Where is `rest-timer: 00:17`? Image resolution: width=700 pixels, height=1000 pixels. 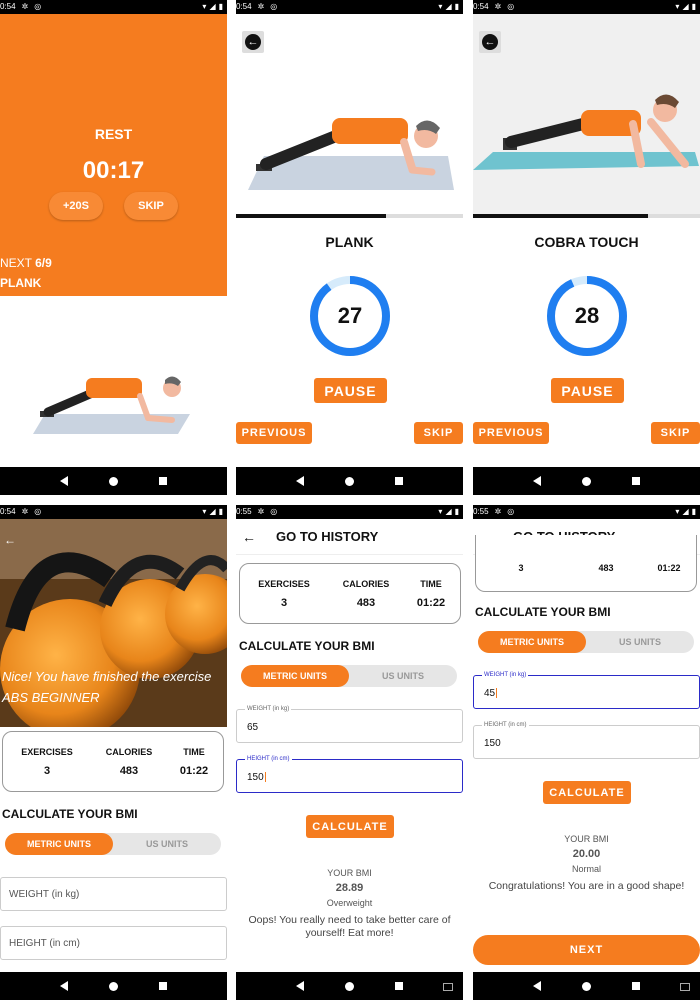 rest-timer: 00:17 is located at coordinates (113, 170).